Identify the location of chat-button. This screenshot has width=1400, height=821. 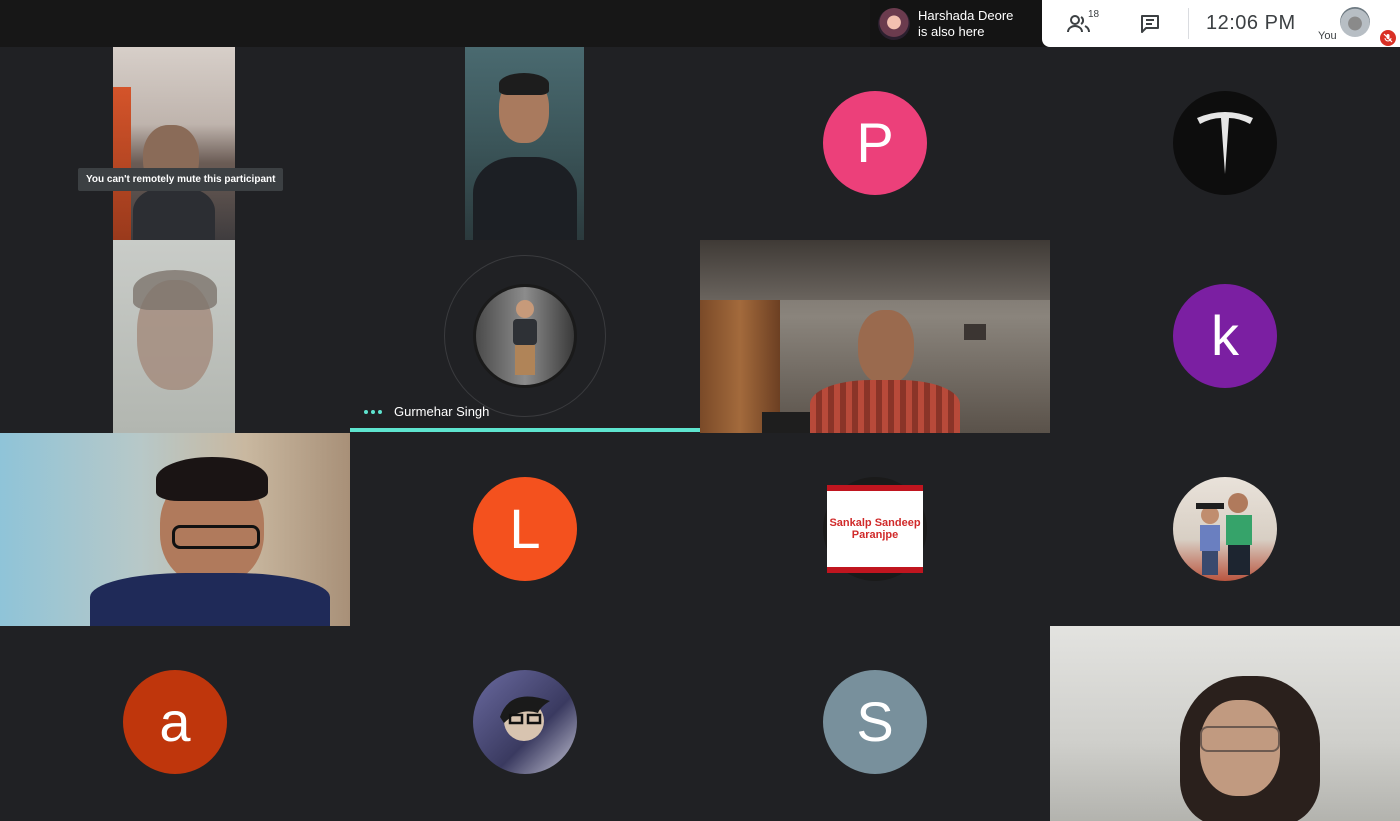
(1150, 23).